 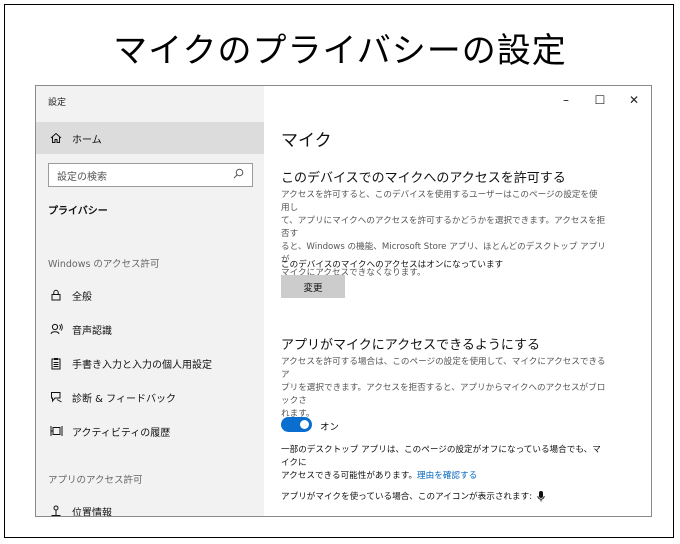 I want to click on sidebar-section-privacy: プライバシー, so click(x=78, y=211).